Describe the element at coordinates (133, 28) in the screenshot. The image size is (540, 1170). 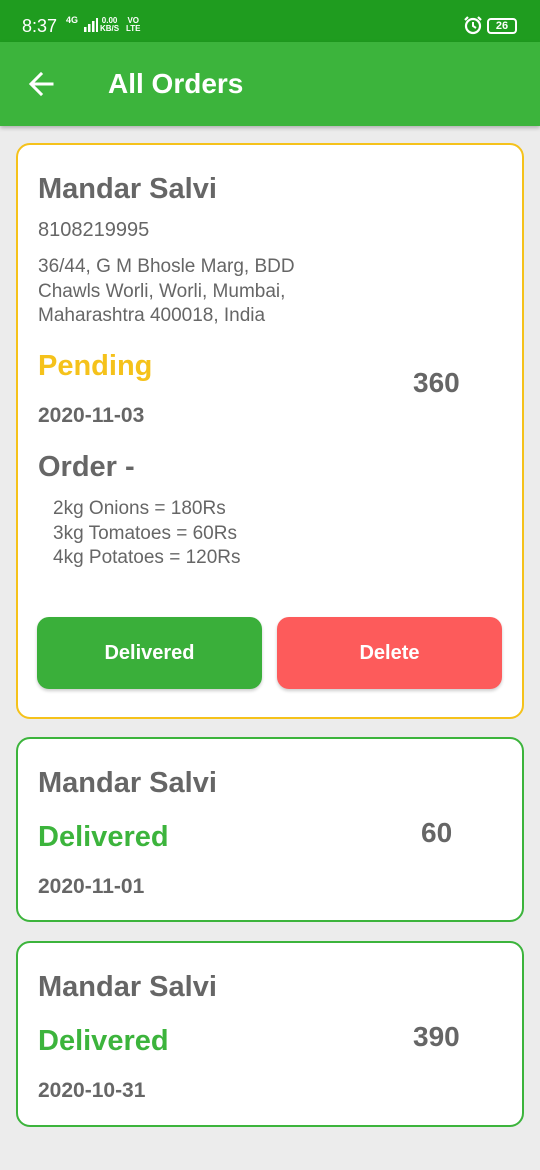
I see `volte-bottom: LTE` at that location.